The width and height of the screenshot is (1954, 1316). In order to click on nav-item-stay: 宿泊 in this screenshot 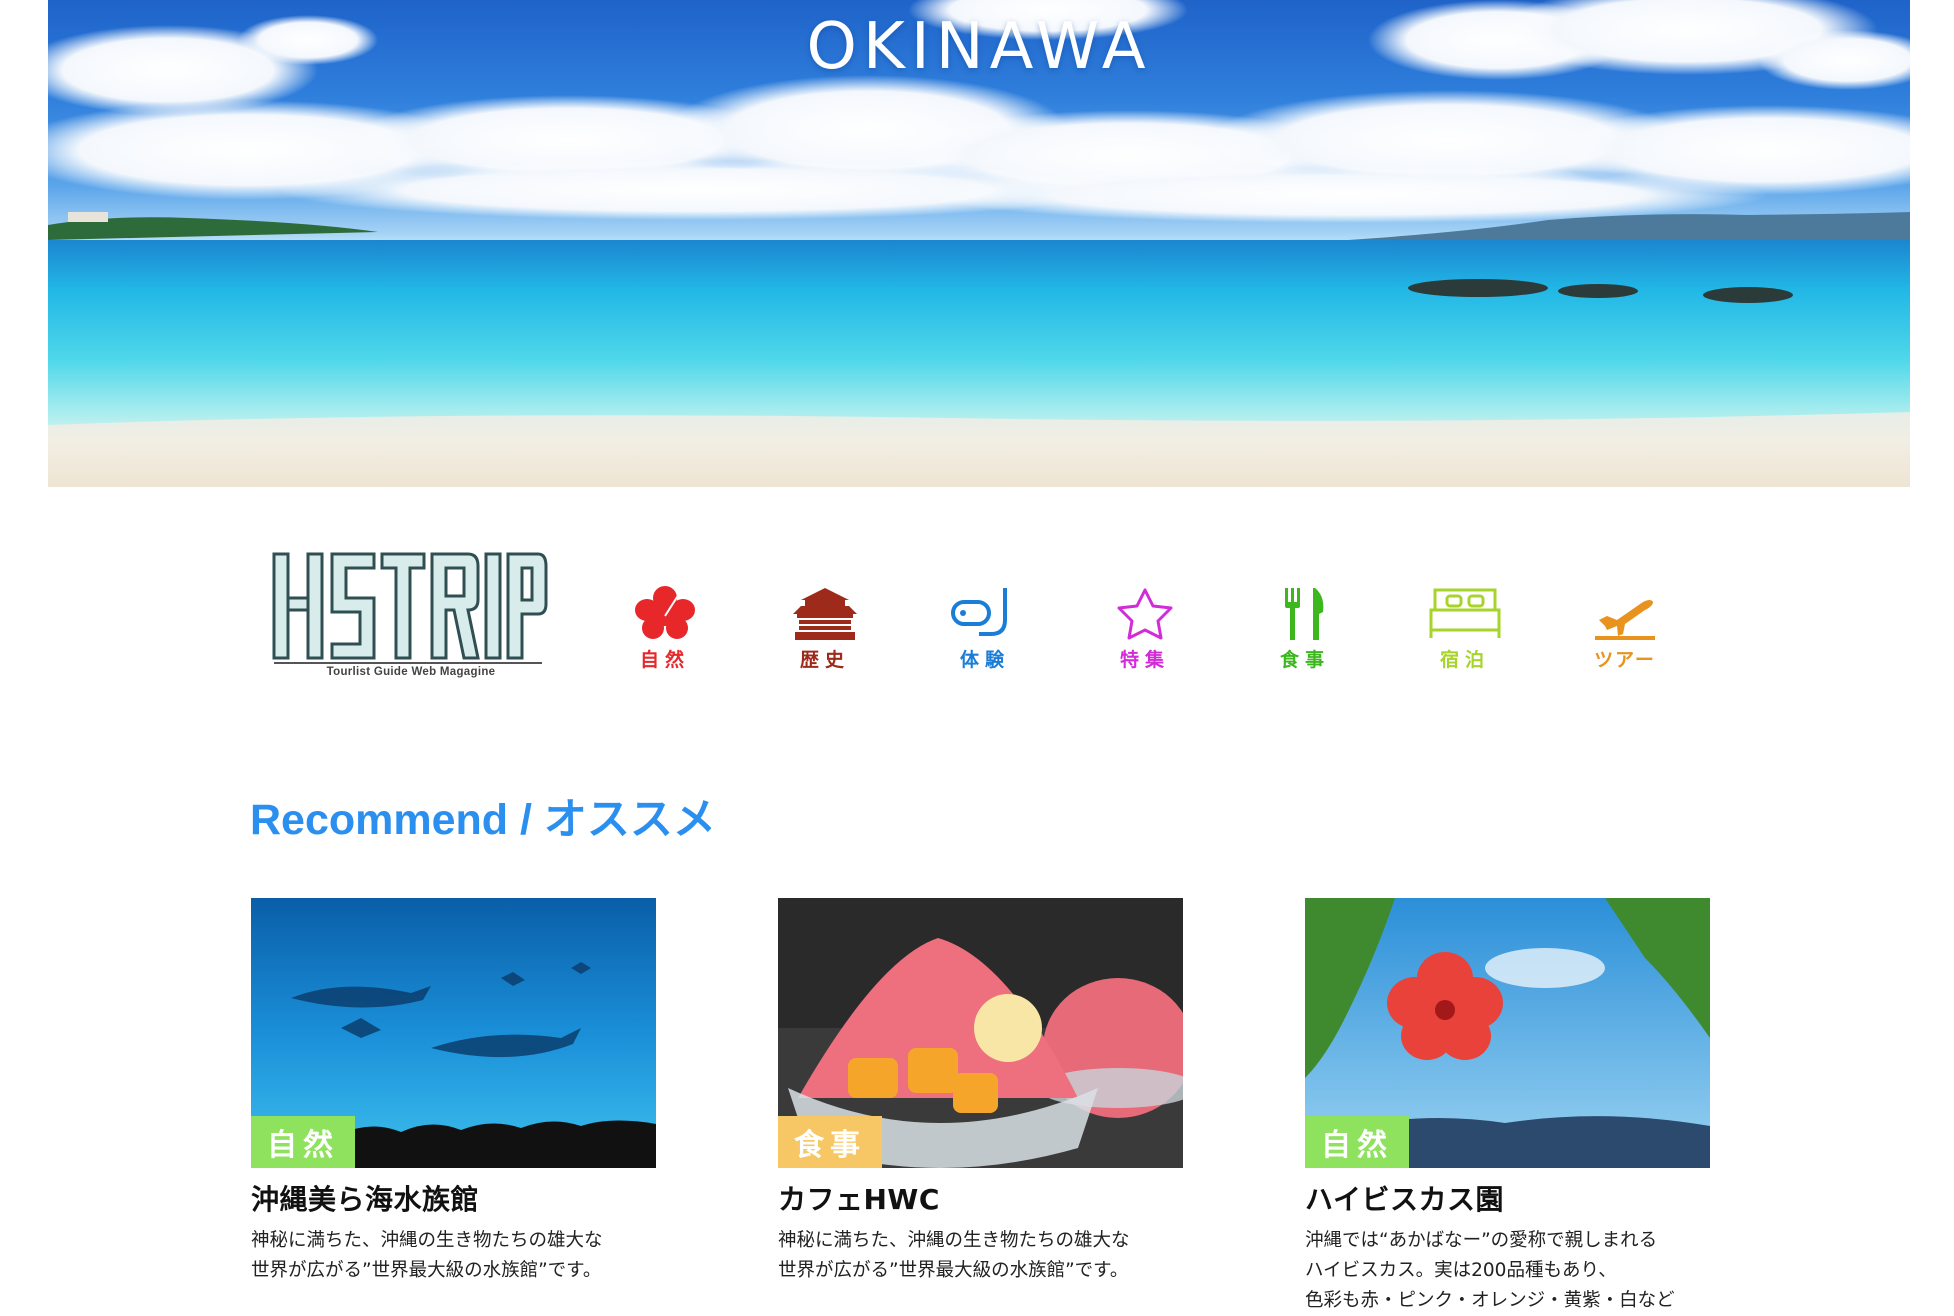, I will do `click(1465, 641)`.